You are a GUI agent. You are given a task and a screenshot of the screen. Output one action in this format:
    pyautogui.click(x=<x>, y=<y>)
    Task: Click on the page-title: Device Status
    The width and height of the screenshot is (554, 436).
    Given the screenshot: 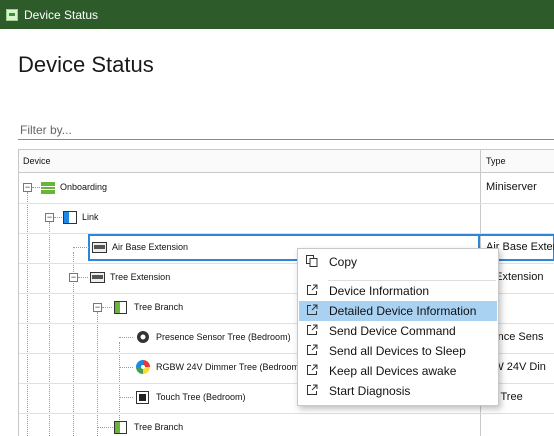 What is the action you would take?
    pyautogui.click(x=86, y=64)
    